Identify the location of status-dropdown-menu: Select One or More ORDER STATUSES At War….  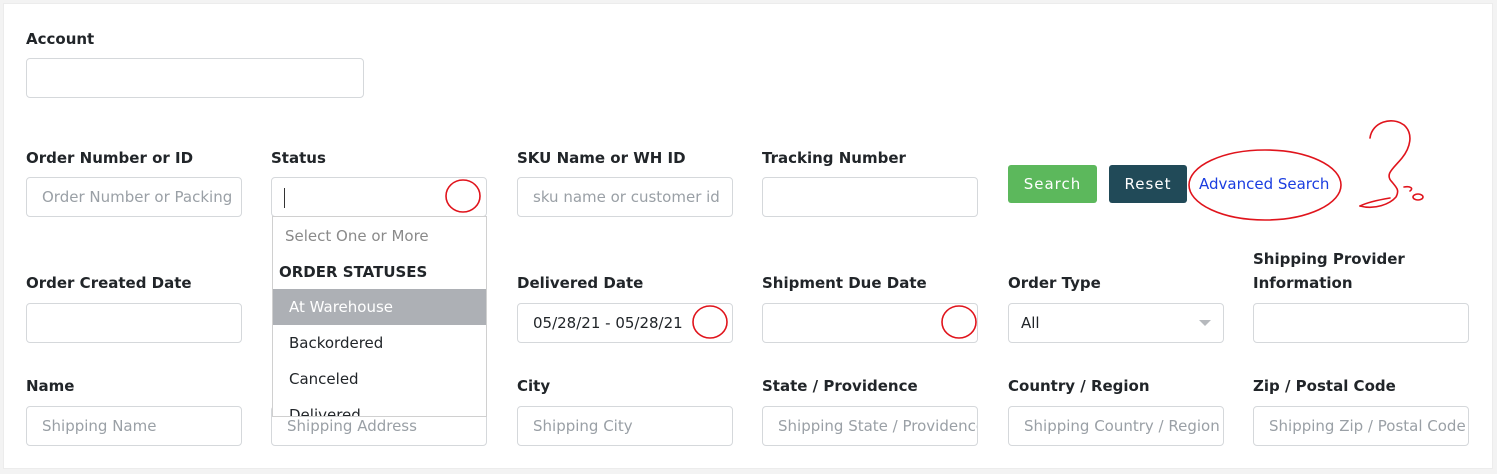
(379, 316).